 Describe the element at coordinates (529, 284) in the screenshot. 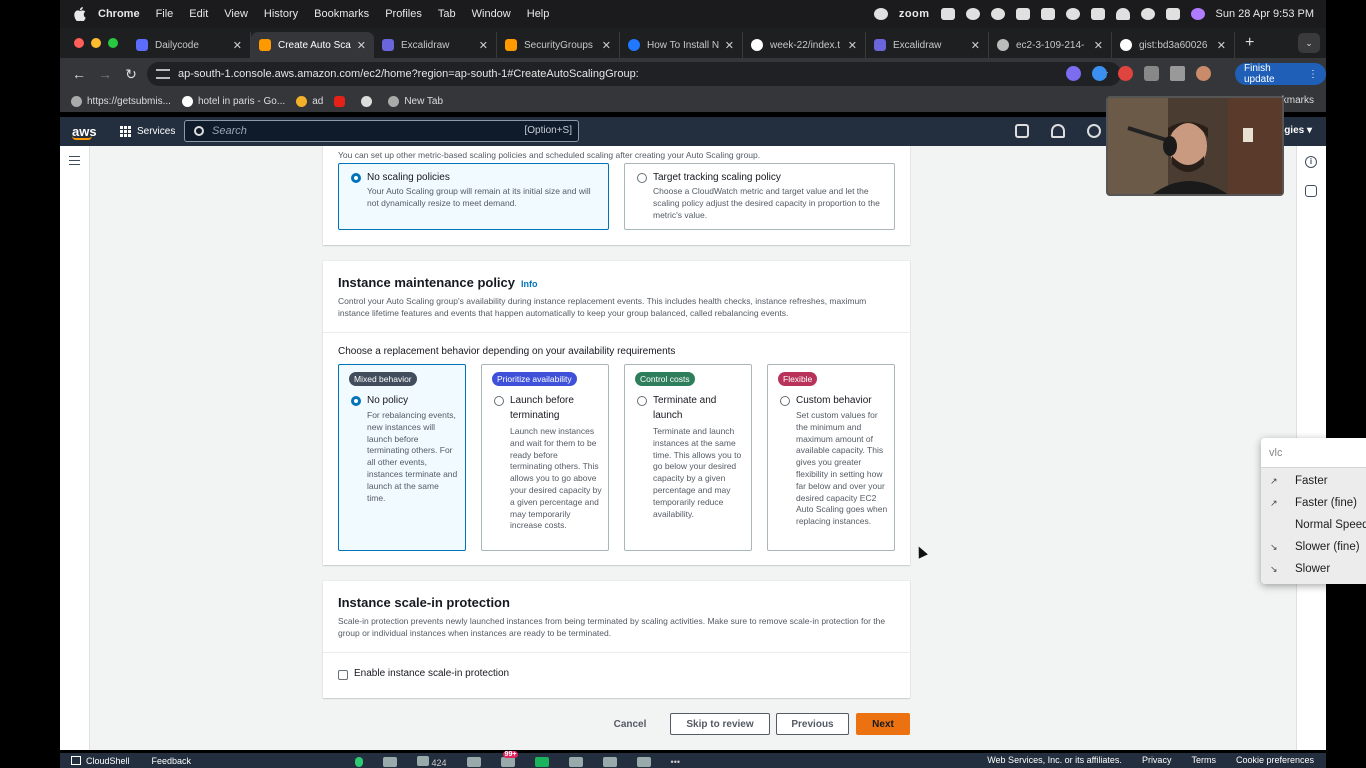

I see `info-link: Info` at that location.